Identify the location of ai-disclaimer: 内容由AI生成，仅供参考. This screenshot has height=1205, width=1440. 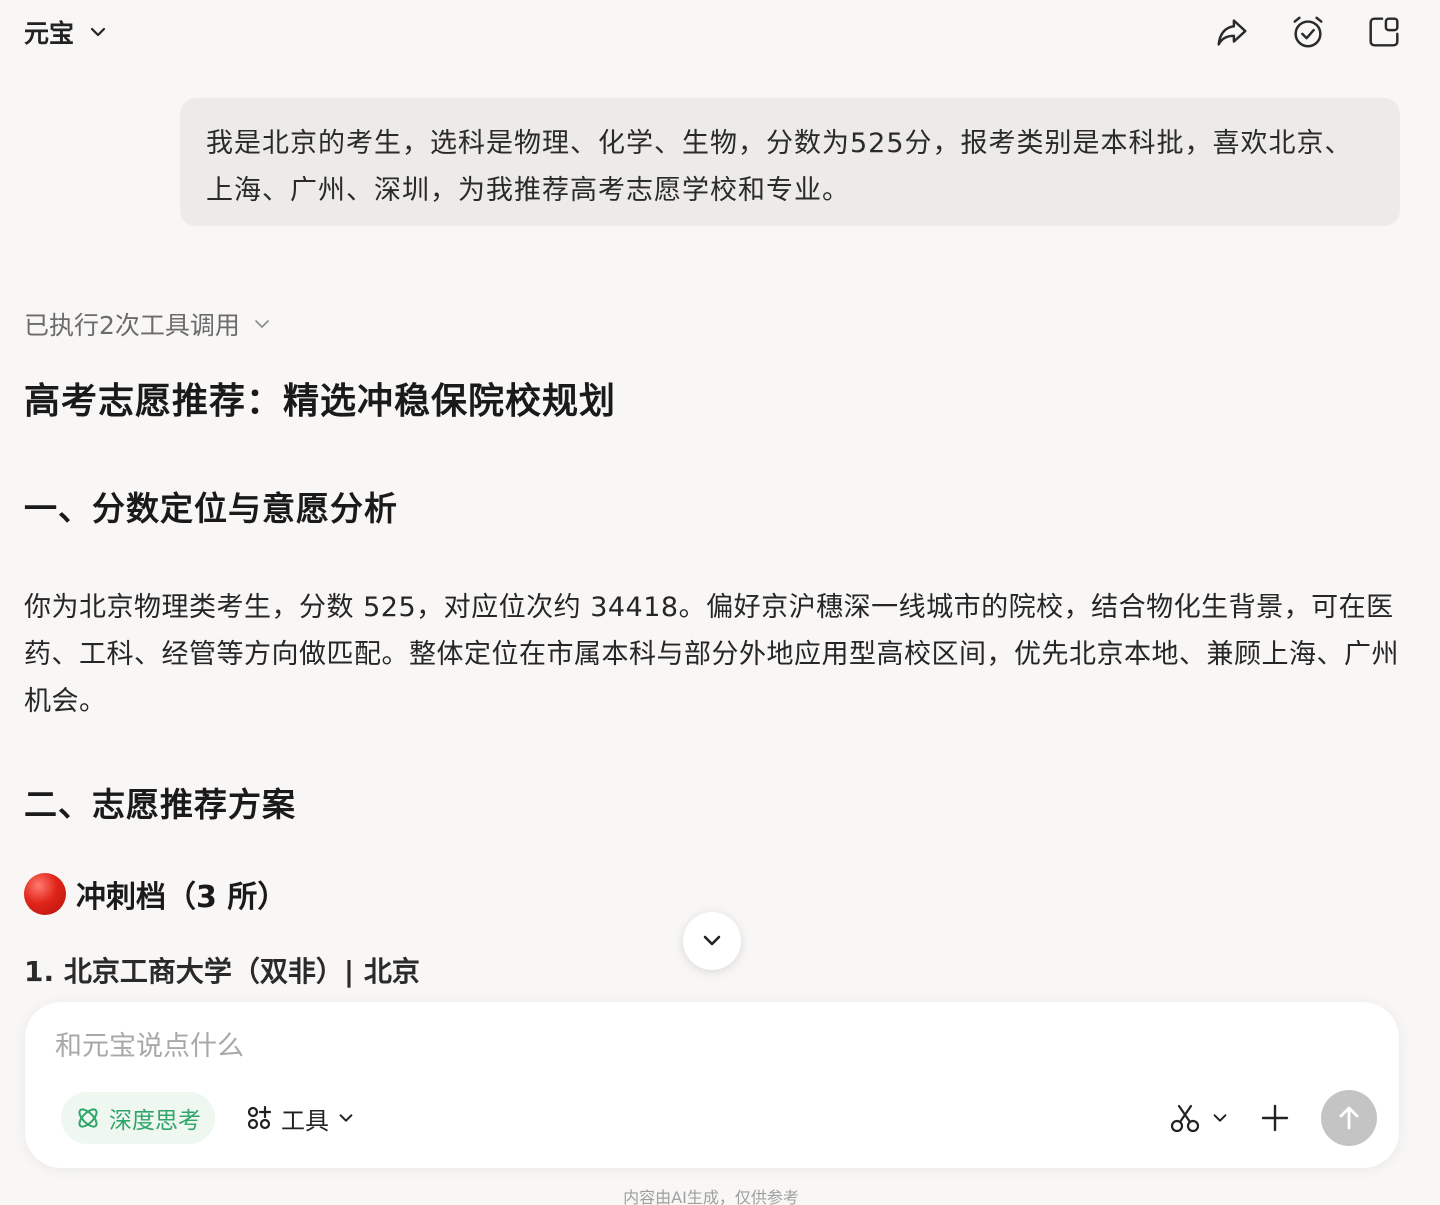
(711, 1196).